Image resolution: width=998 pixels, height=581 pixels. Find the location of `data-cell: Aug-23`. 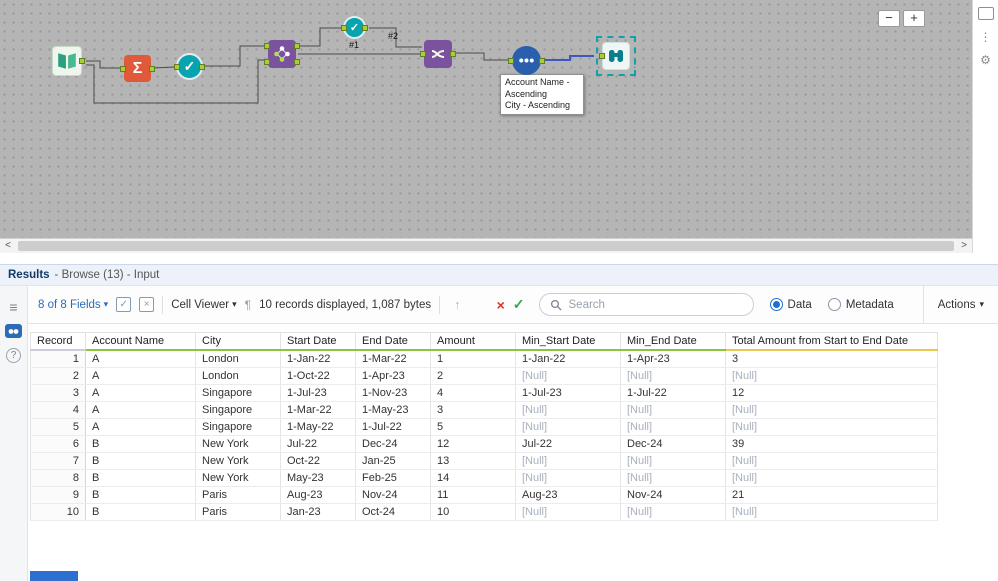

data-cell: Aug-23 is located at coordinates (568, 495).